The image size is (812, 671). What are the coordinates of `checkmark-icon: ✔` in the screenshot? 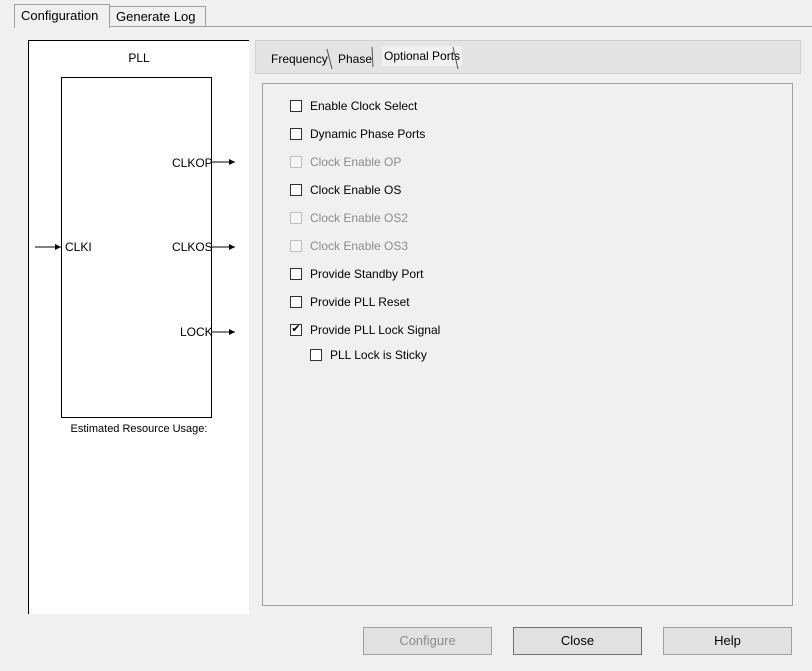 It's located at (296, 329).